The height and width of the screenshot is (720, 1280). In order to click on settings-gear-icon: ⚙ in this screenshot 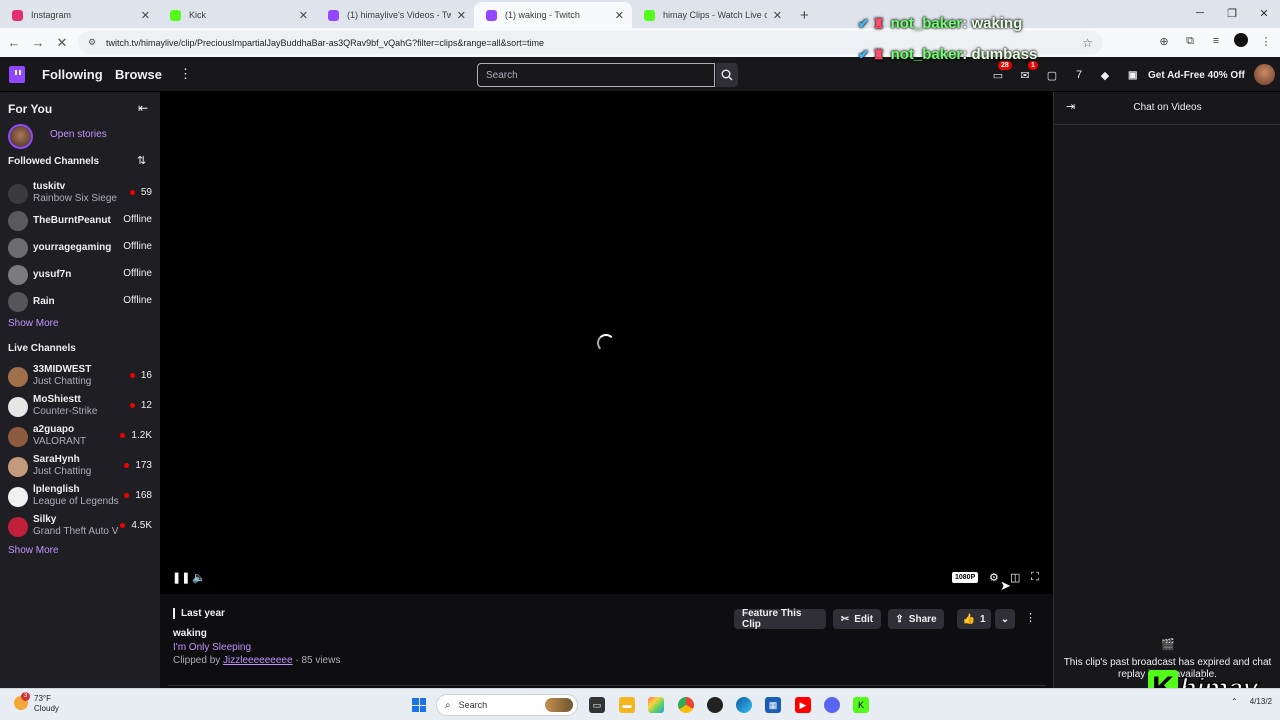, I will do `click(994, 577)`.